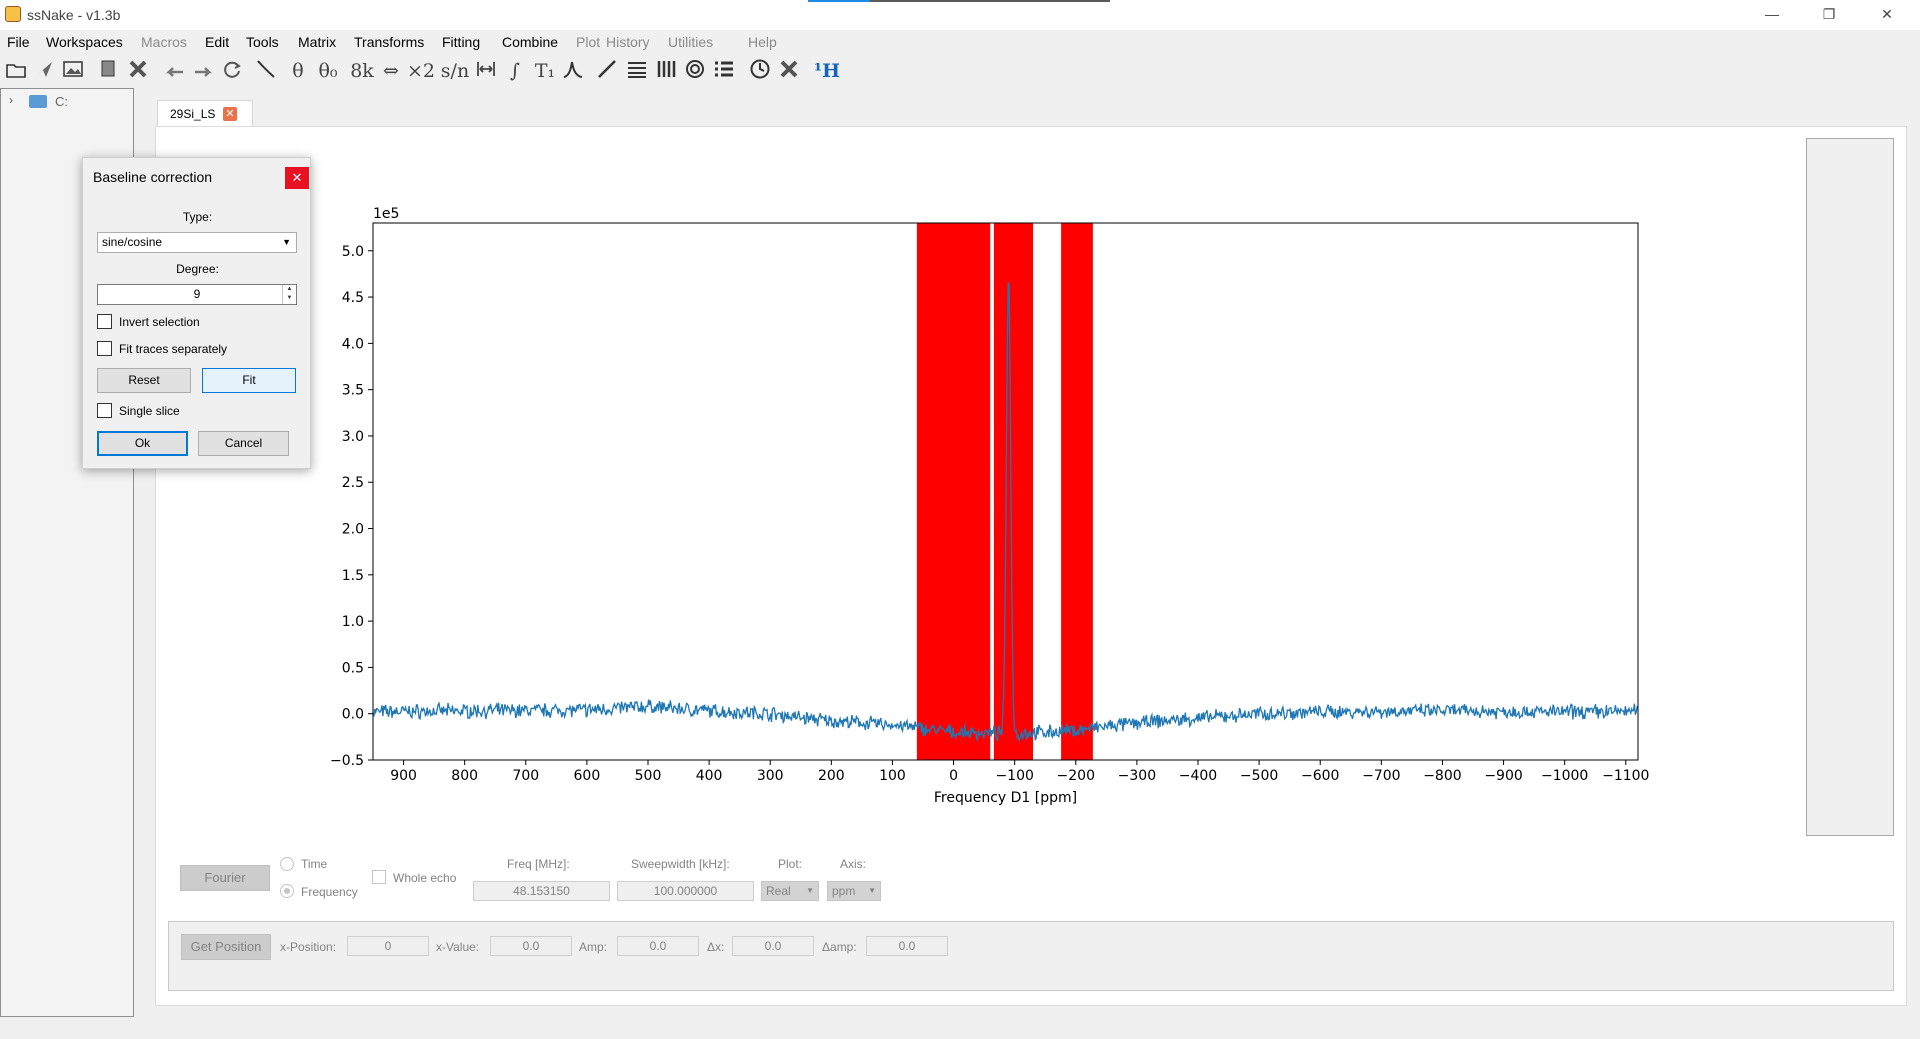 This screenshot has height=1039, width=1920. Describe the element at coordinates (314, 864) in the screenshot. I see `time-label: Time` at that location.